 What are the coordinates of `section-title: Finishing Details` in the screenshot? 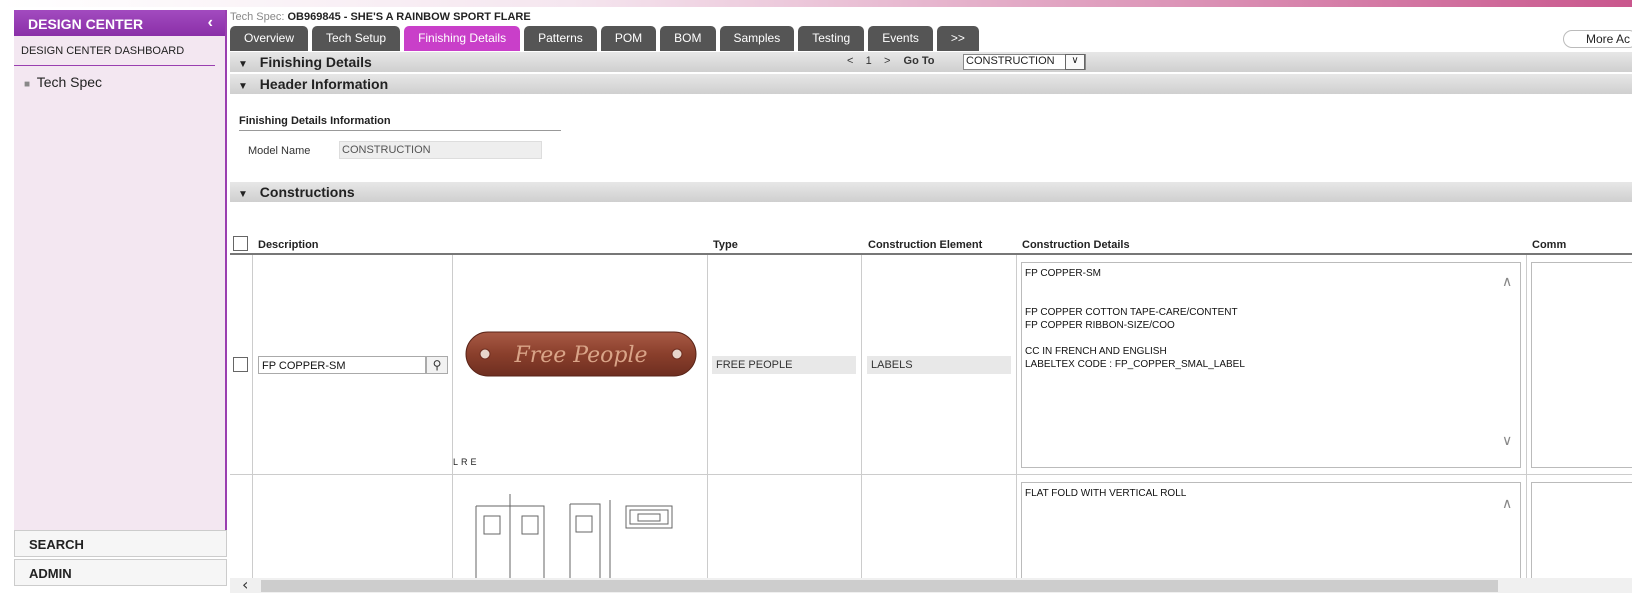 It's located at (315, 62).